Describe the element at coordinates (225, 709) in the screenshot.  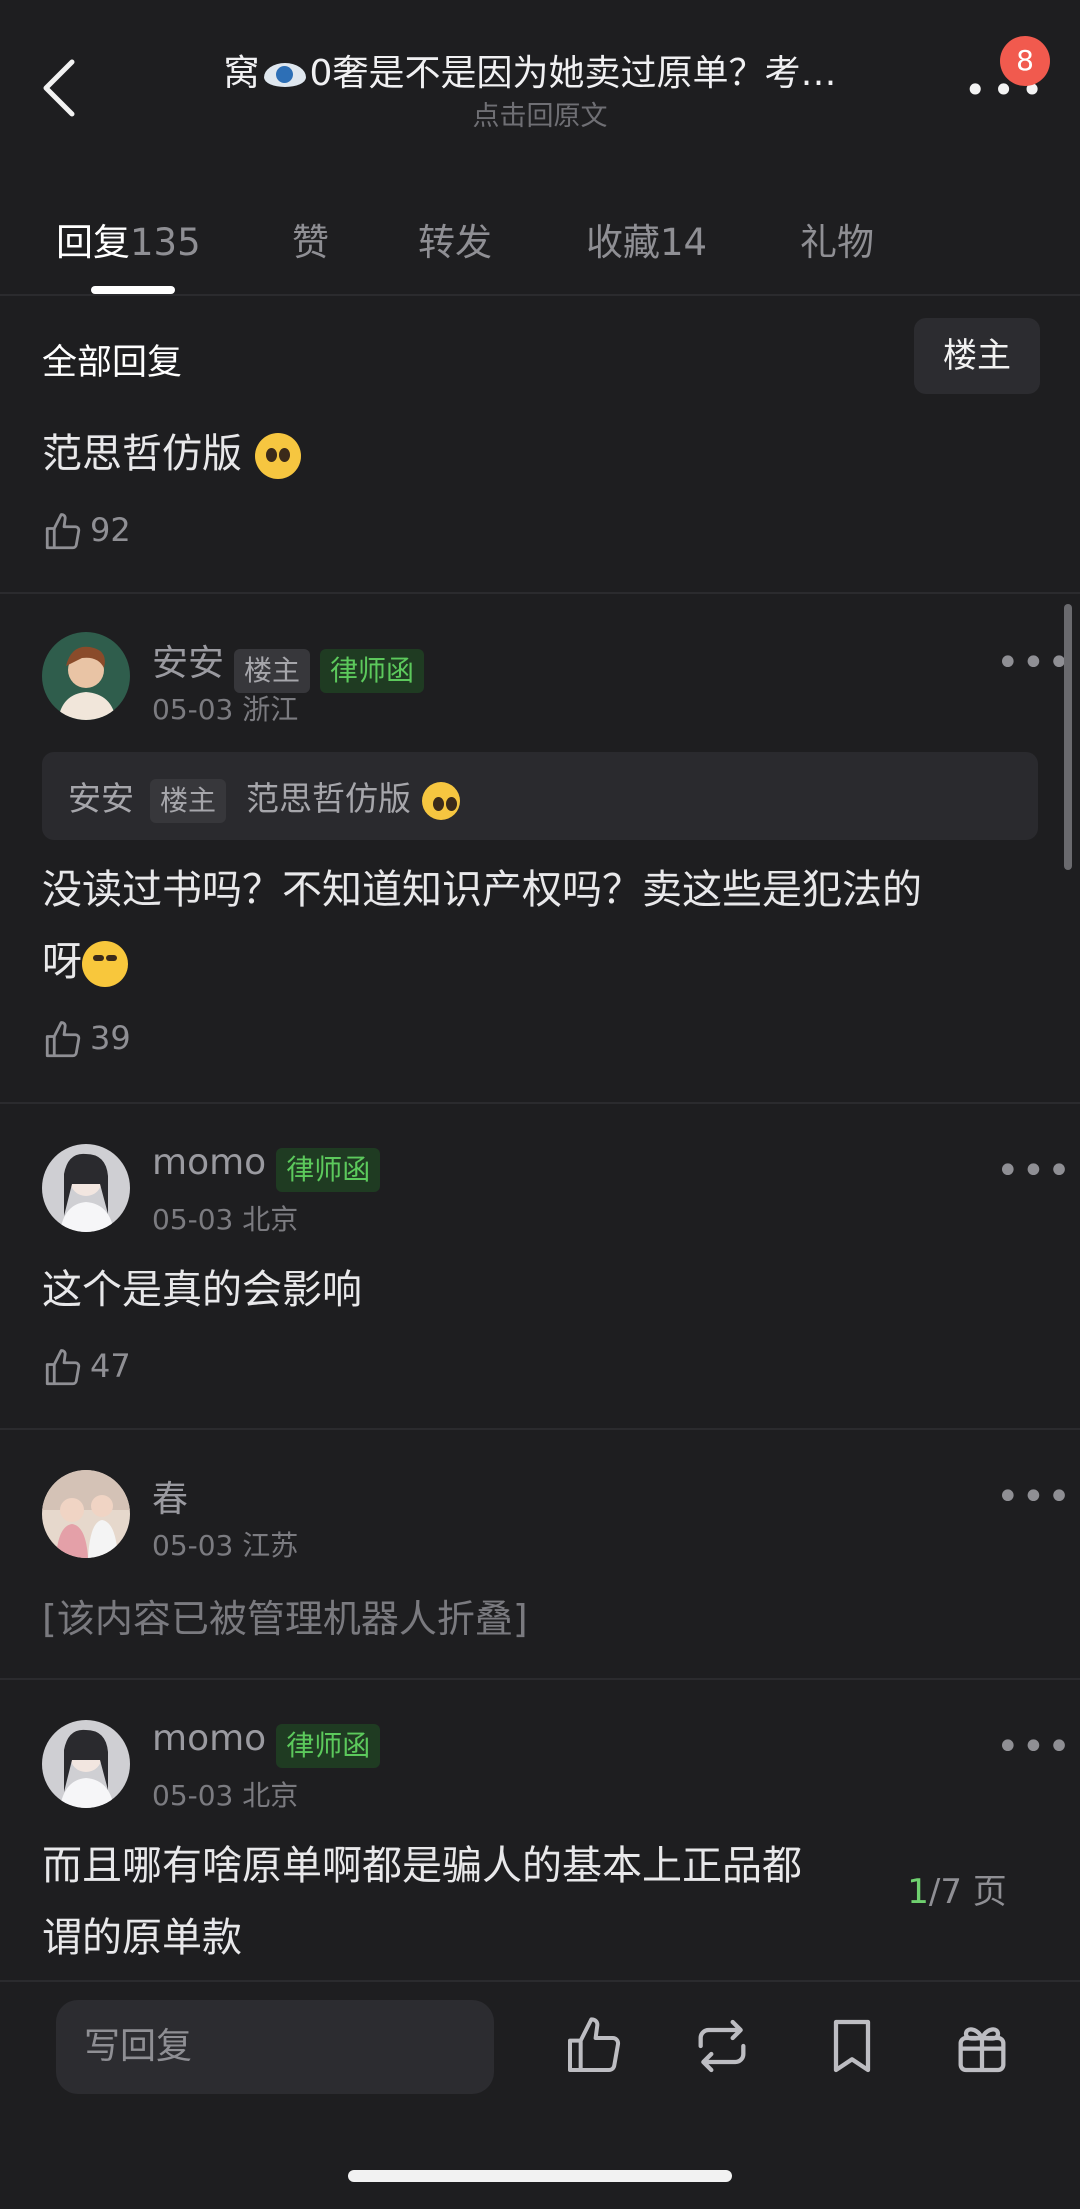
I see `comment-meta: 05-03 浙江` at that location.